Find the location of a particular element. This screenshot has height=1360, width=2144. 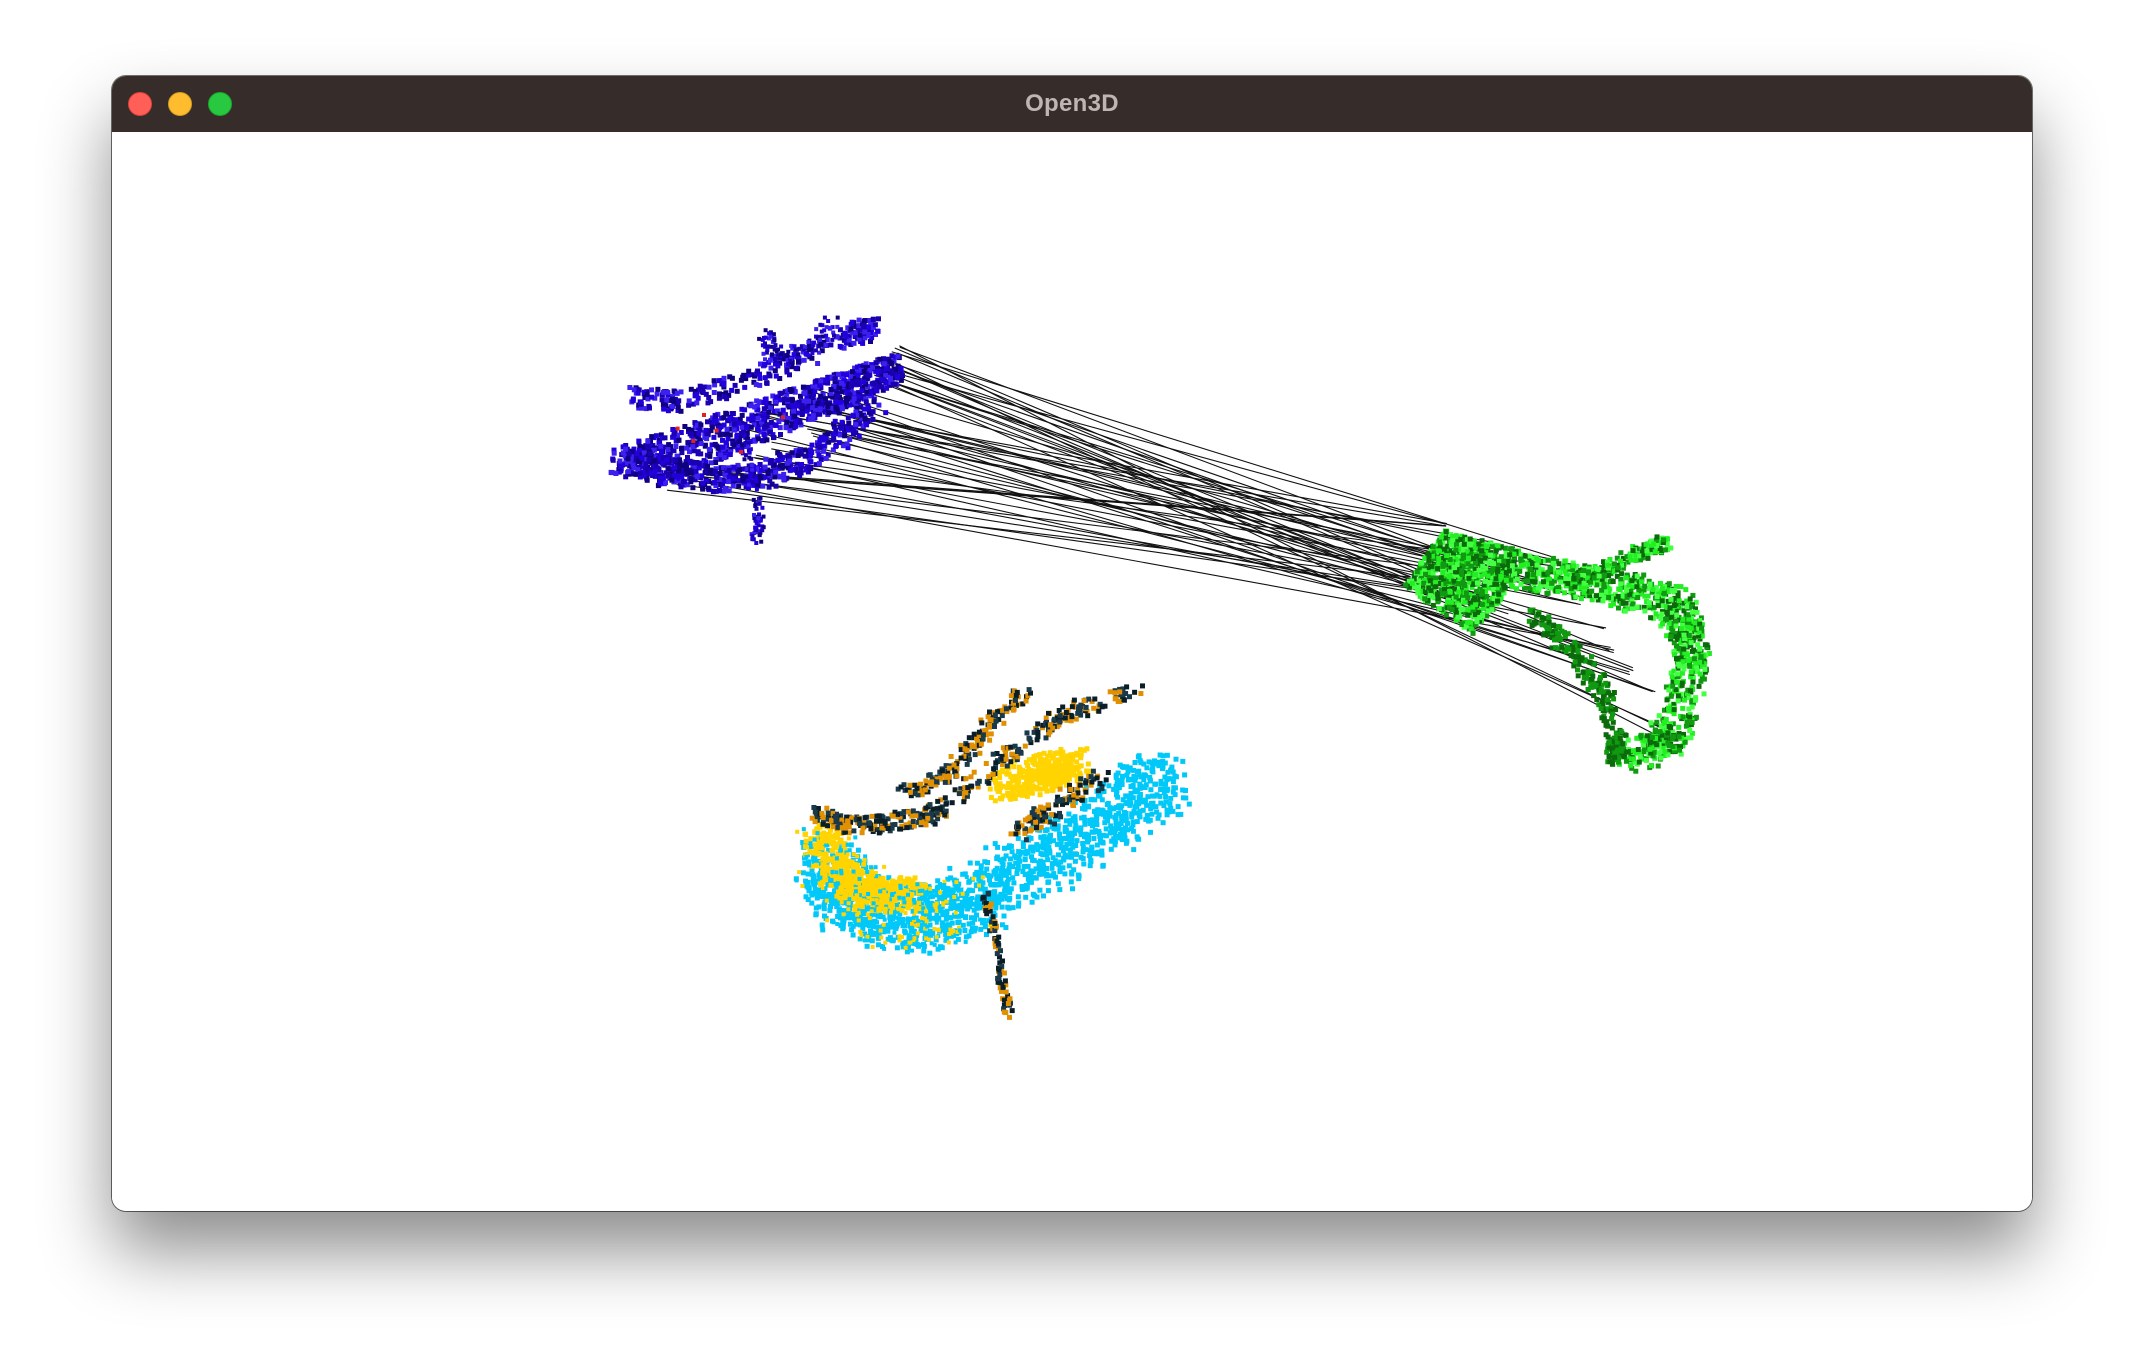

window-controls is located at coordinates (180, 104).